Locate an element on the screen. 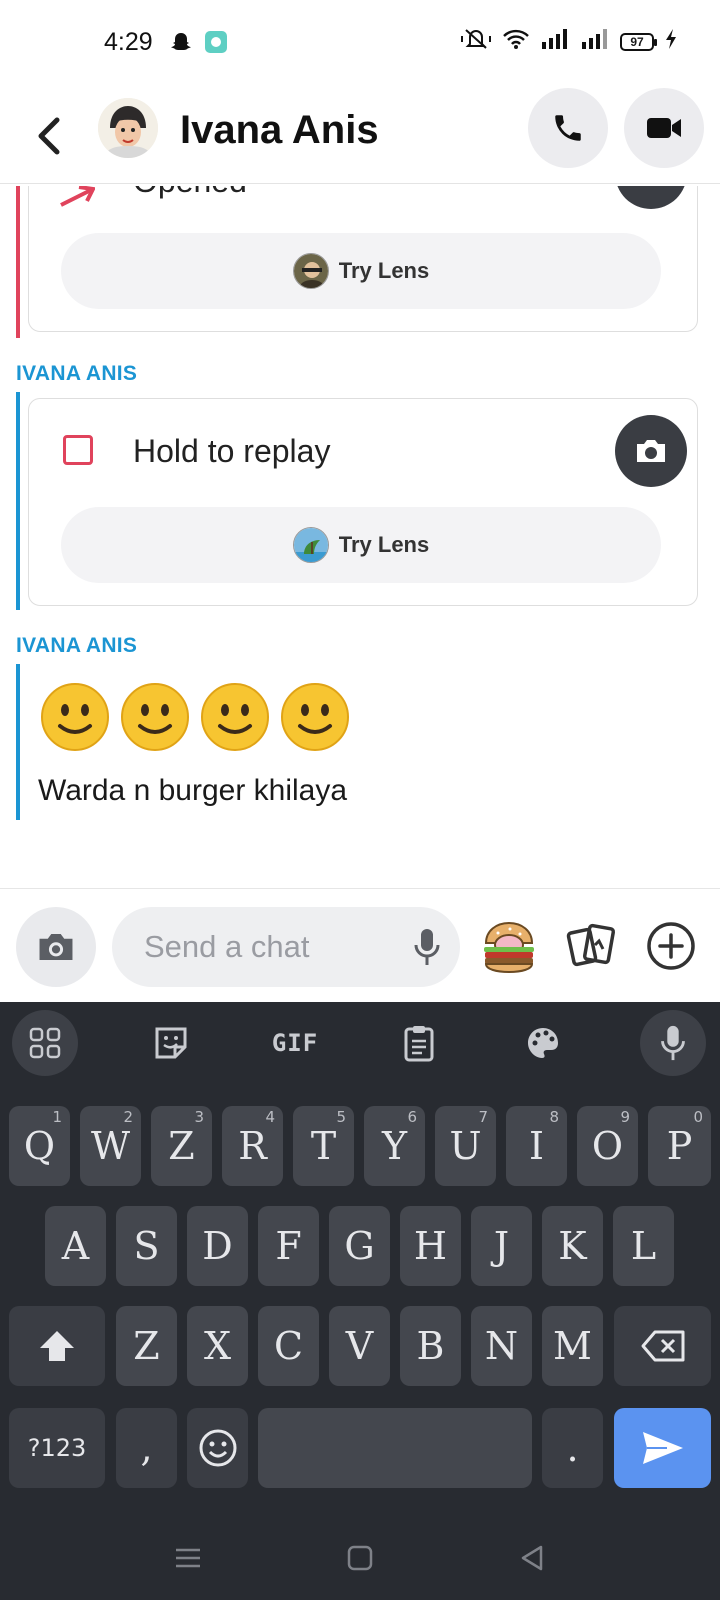 Image resolution: width=720 pixels, height=1600 pixels. snap-card: Opened Try Lens is located at coordinates (363, 259).